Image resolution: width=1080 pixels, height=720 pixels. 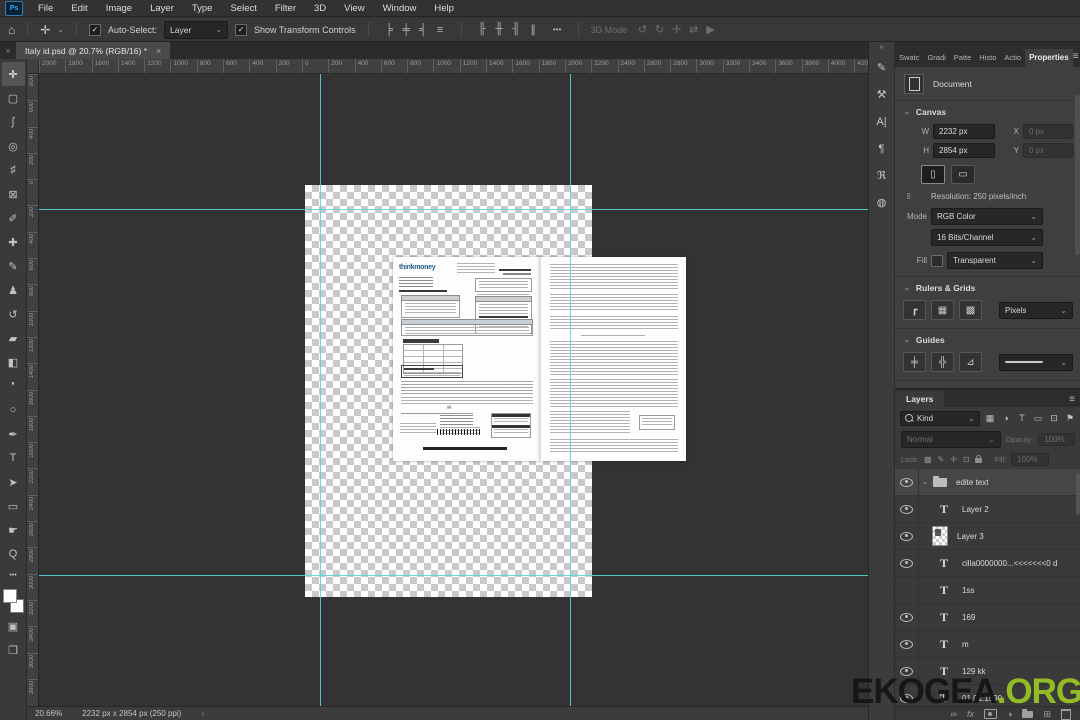 What do you see at coordinates (158, 51) in the screenshot?
I see `close-icon: ×` at bounding box center [158, 51].